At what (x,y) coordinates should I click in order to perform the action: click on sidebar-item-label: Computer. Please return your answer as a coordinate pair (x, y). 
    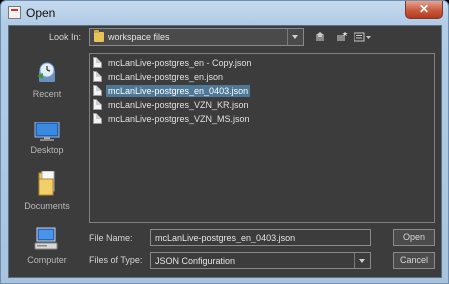
    Looking at the image, I should click on (47, 260).